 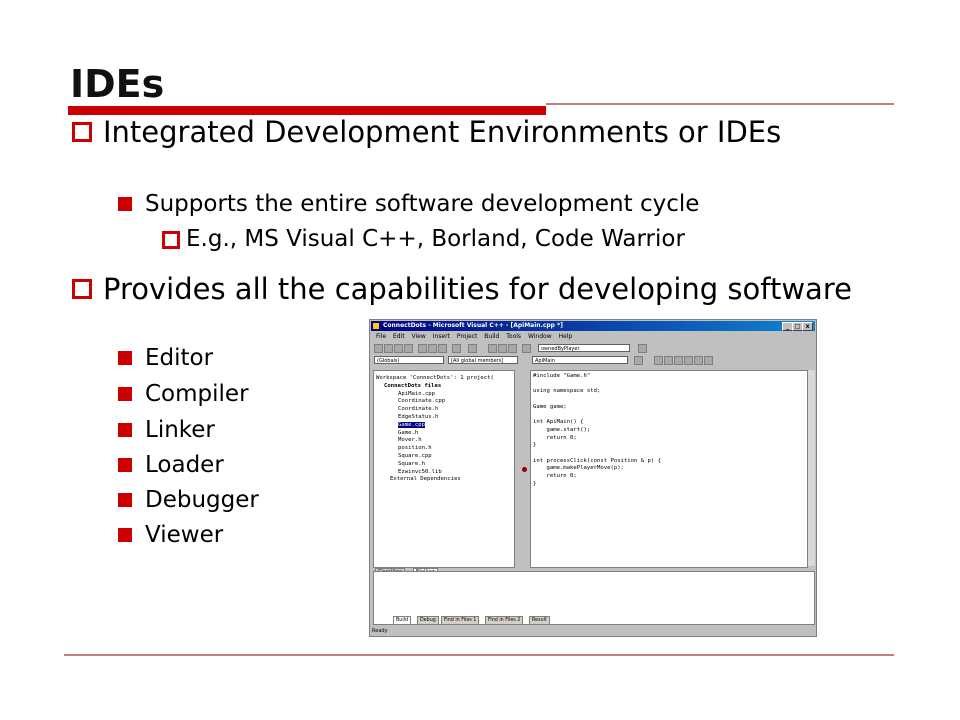 What do you see at coordinates (408, 348) in the screenshot?
I see `save-all-icon` at bounding box center [408, 348].